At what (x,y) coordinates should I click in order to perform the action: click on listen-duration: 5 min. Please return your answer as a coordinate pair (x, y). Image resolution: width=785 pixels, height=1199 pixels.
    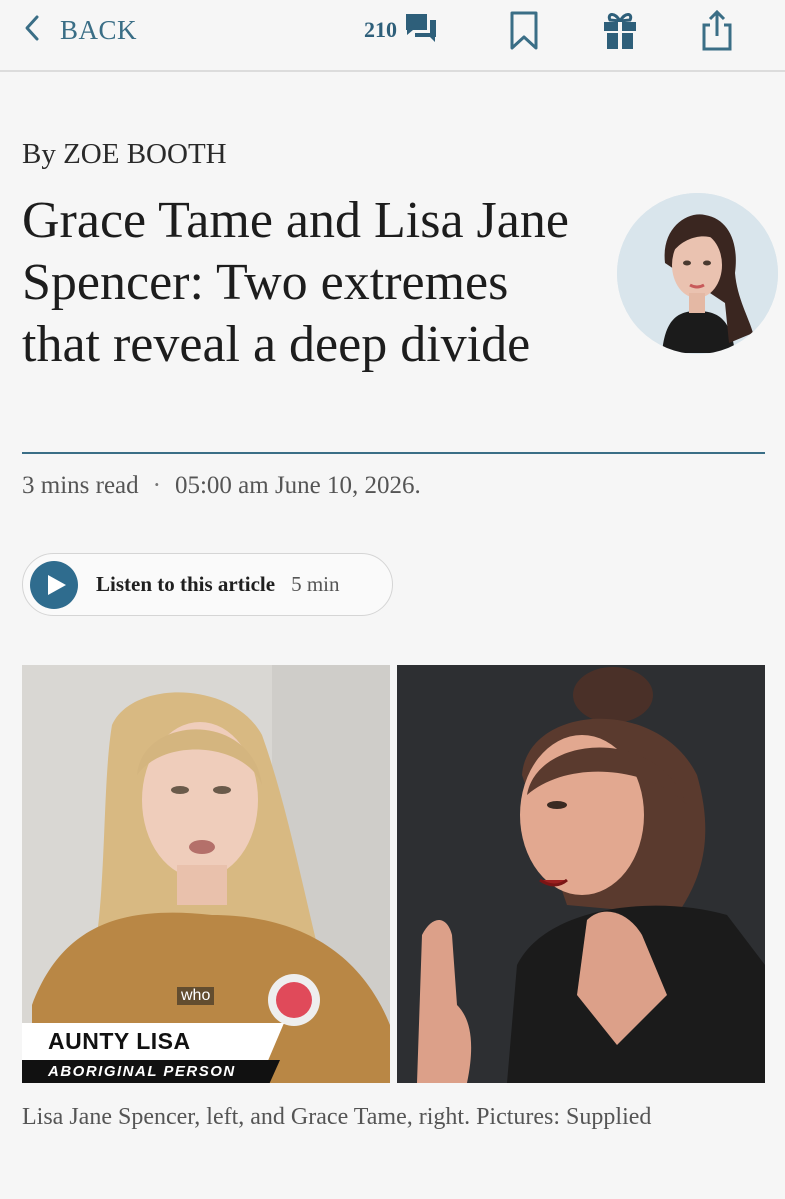
    Looking at the image, I should click on (315, 584).